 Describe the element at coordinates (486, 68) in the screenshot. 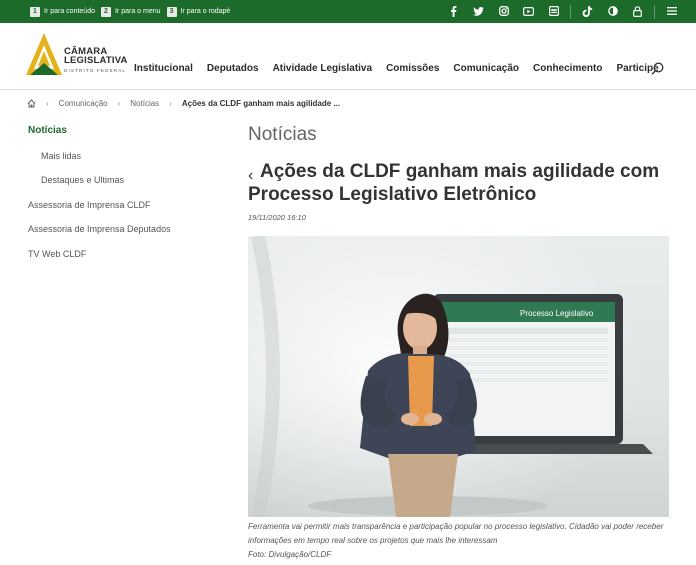

I see `nav-comunicacao: Comunicação` at that location.